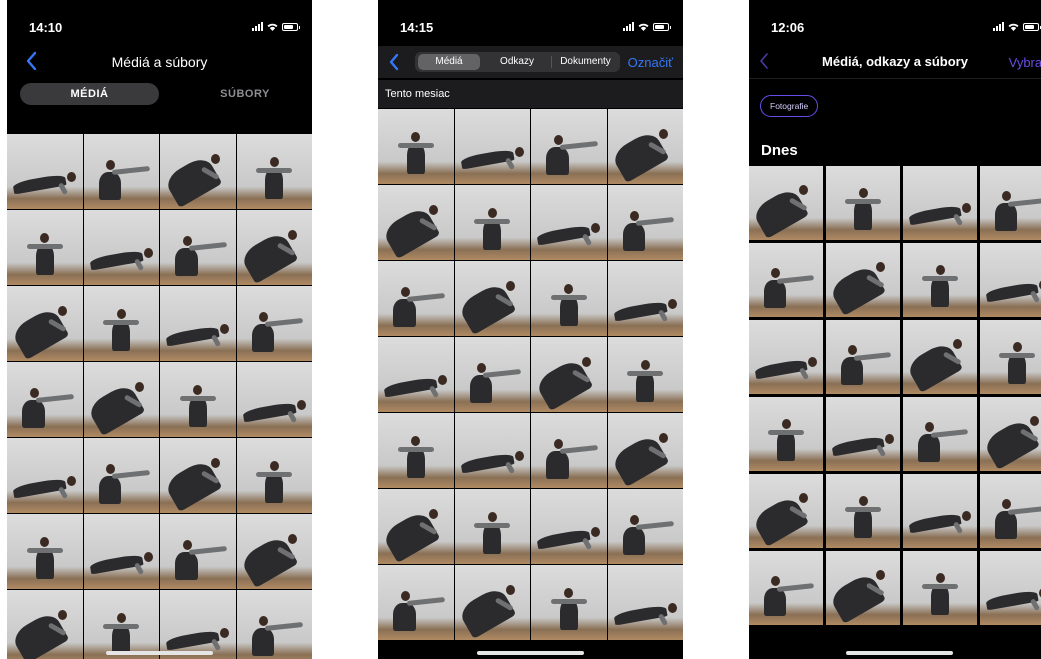  What do you see at coordinates (394, 62) in the screenshot?
I see `back-chevron-icon` at bounding box center [394, 62].